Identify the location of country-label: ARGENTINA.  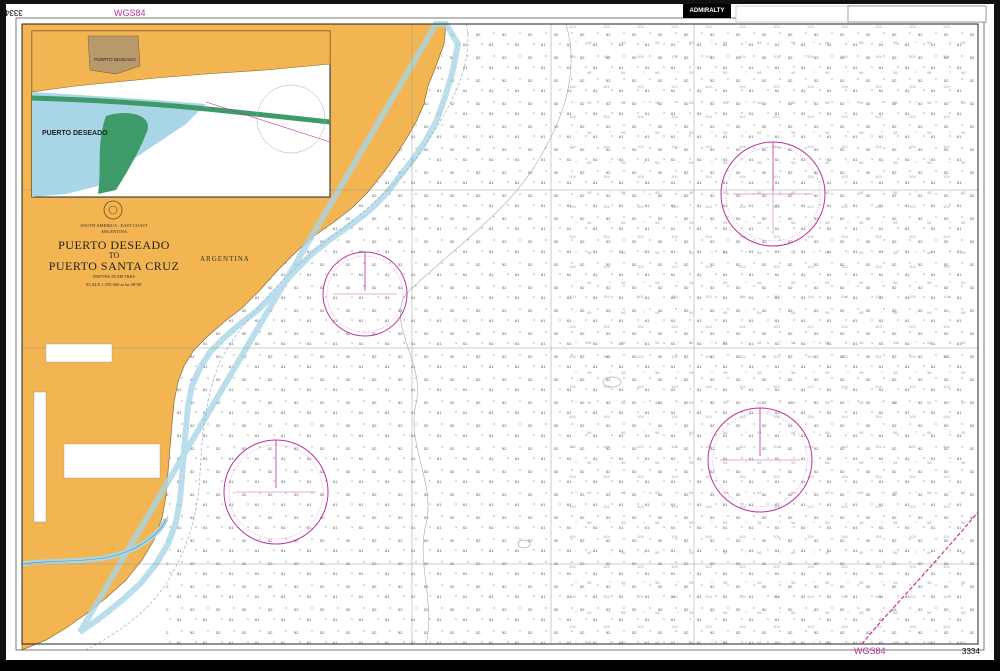
(114, 231).